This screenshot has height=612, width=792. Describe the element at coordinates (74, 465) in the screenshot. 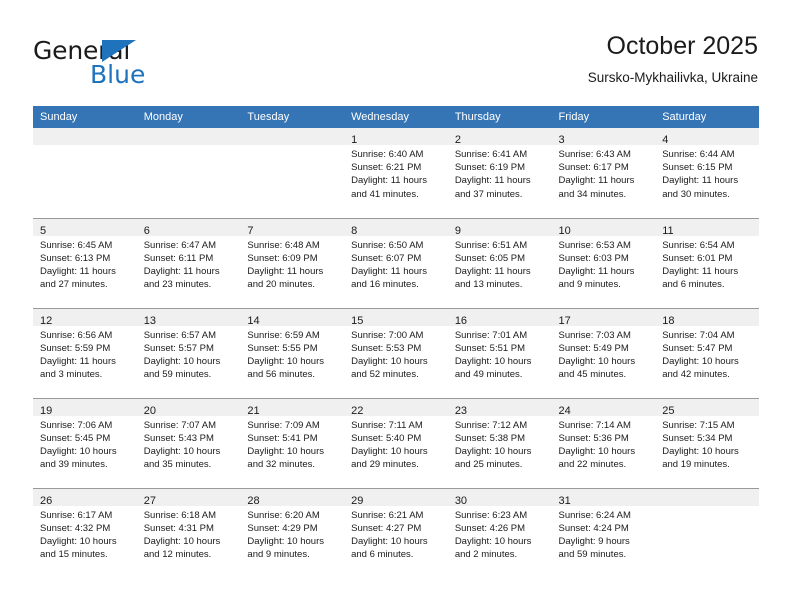

I see `daylight-text-line2: and 39 minutes.` at that location.